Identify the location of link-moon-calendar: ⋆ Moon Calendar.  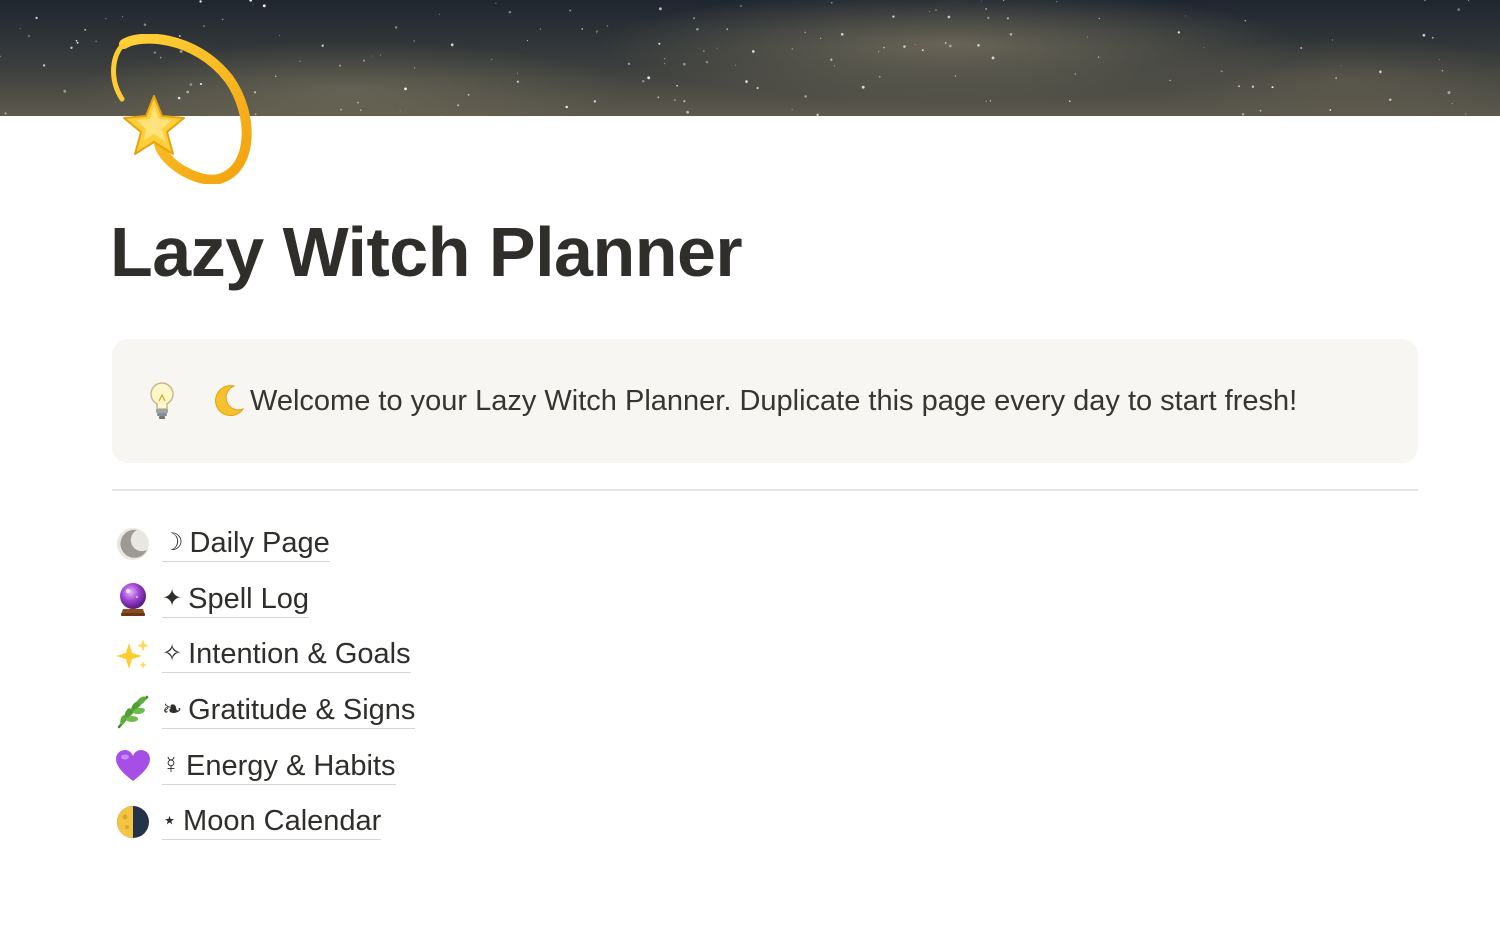
(264, 822).